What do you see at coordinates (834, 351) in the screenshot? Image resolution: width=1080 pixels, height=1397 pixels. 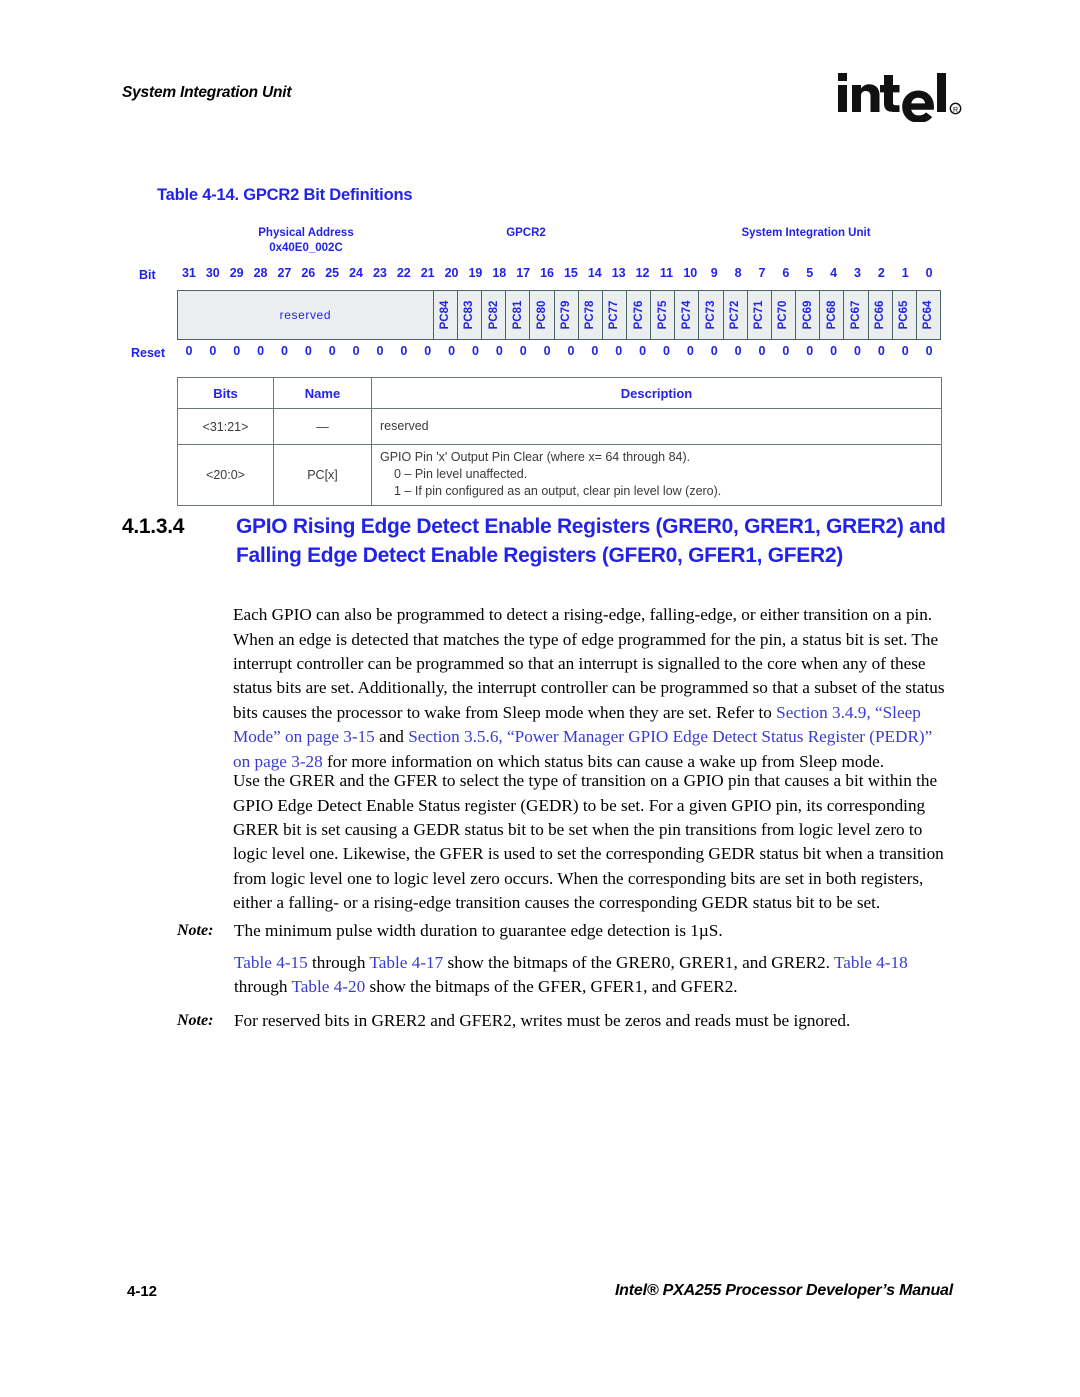 I see `reset-value-bit-4: 0` at bounding box center [834, 351].